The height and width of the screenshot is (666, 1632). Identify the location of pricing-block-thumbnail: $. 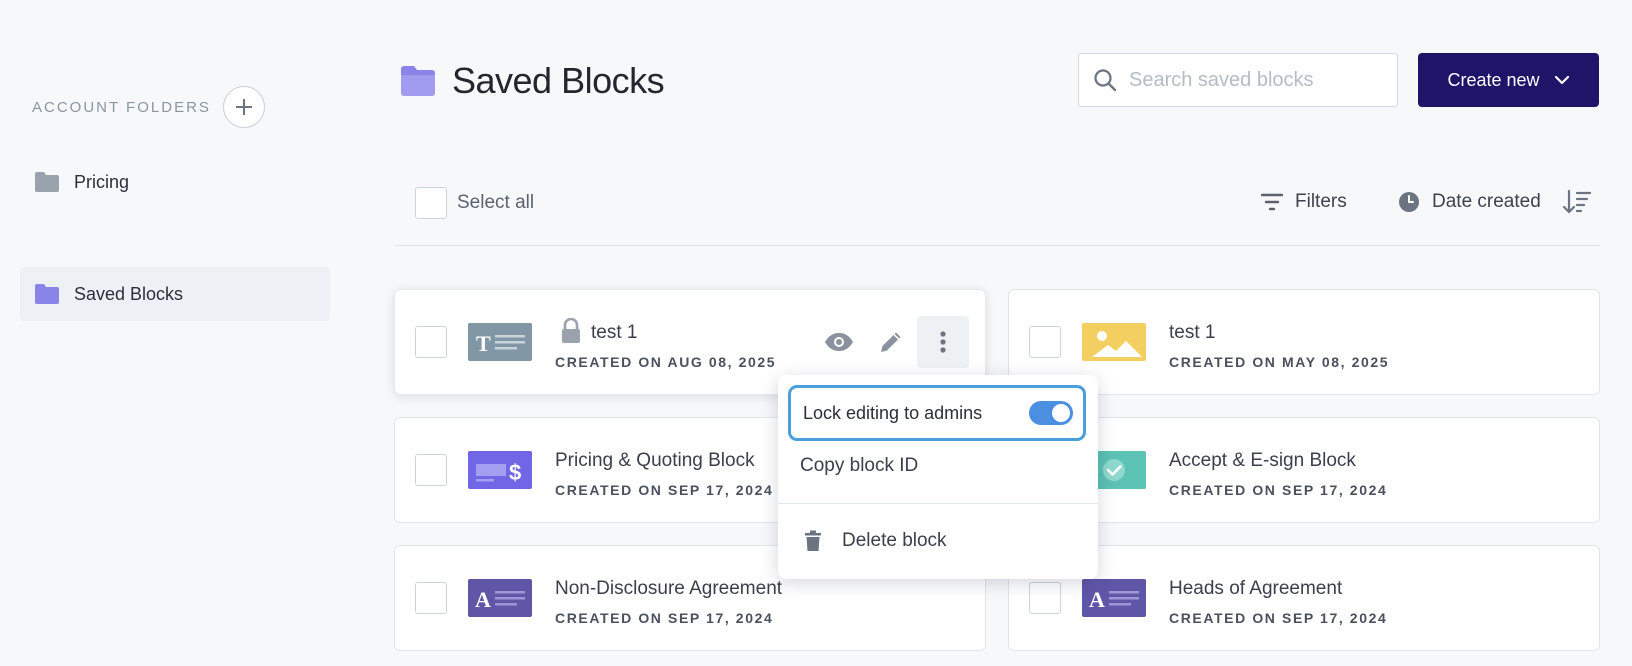
(500, 470).